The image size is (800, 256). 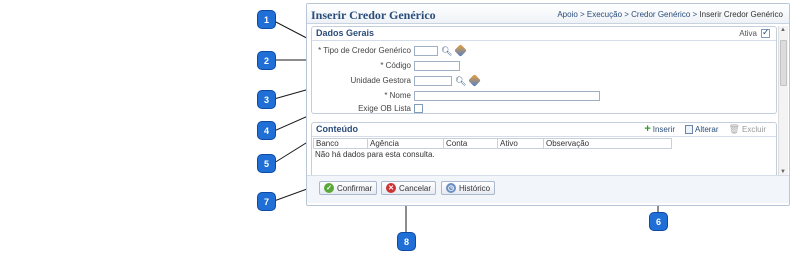 What do you see at coordinates (628, 14) in the screenshot?
I see `breadcrumb-trail: Apoio > Execução > Credor Genérico >` at bounding box center [628, 14].